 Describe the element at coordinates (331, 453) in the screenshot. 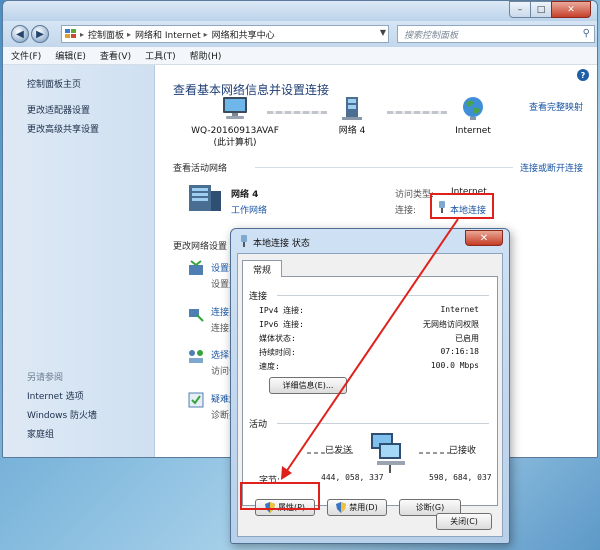

I see `sent-line` at that location.